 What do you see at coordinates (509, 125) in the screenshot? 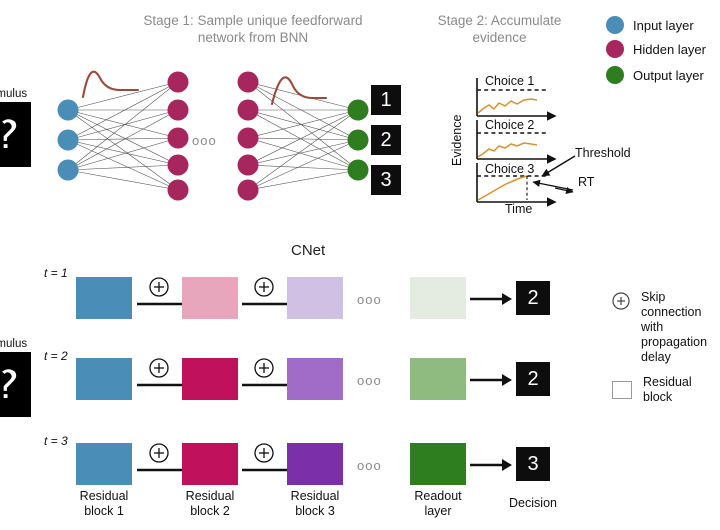
I see `svg-text: Choice 2` at bounding box center [509, 125].